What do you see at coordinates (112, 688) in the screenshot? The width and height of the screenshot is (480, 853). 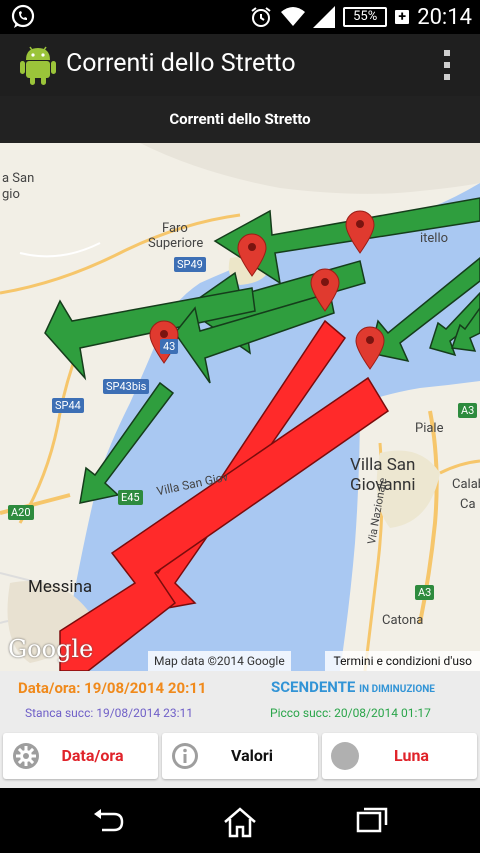 I see `current-datetime: Data/ora: 19/08/2014 20:11` at bounding box center [112, 688].